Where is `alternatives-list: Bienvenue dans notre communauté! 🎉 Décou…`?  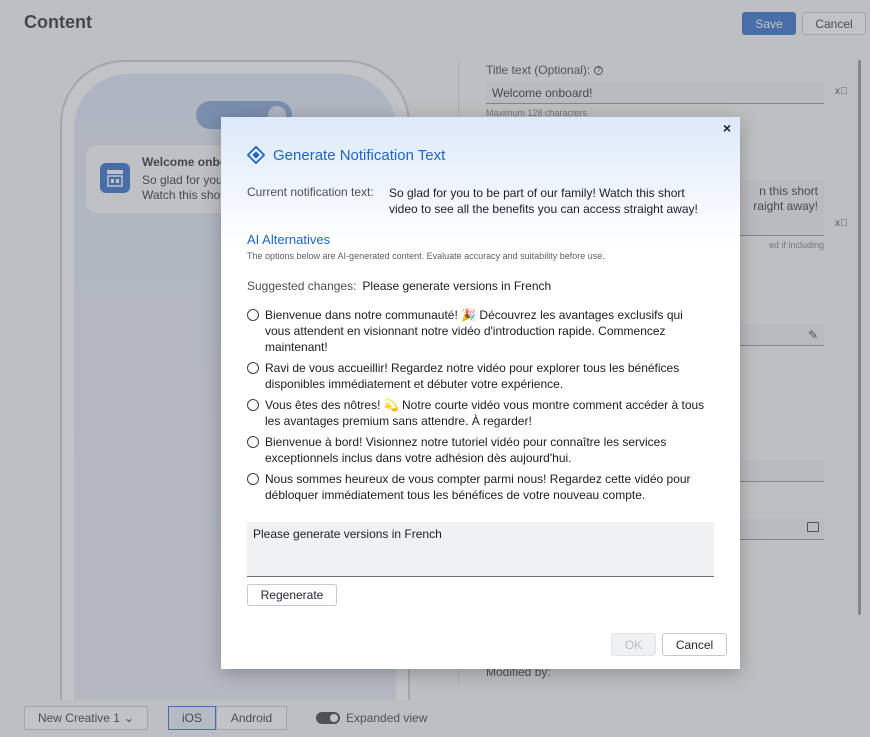
alternatives-list: Bienvenue dans notre communauté! 🎉 Décou… is located at coordinates (477, 407).